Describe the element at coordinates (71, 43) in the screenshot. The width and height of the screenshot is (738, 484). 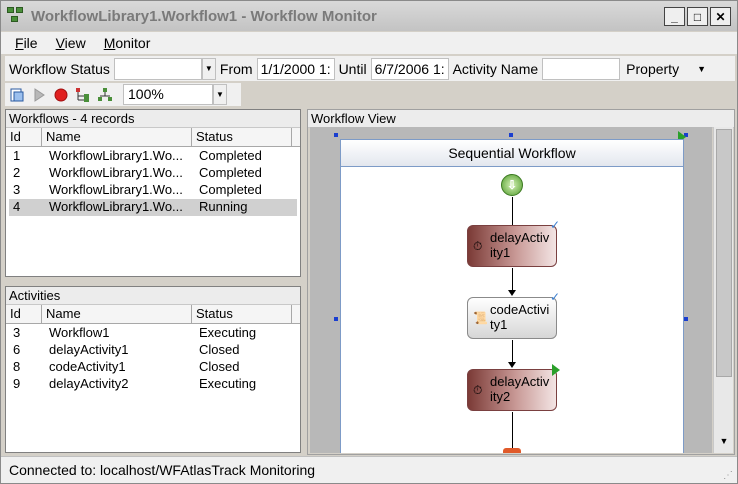
I see `menu-view: View` at that location.